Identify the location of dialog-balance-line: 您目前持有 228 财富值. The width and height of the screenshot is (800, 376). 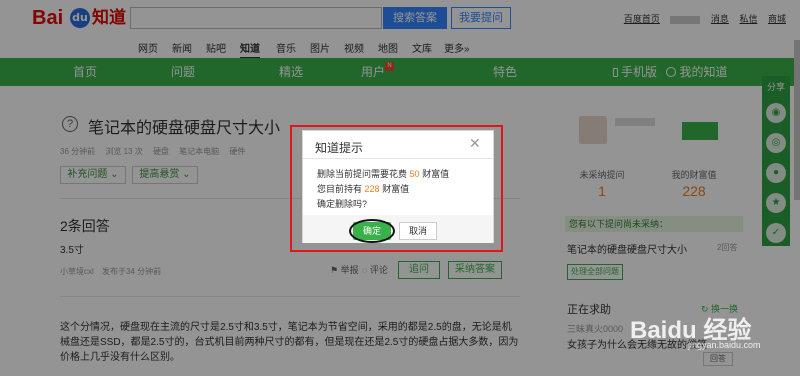
(363, 188).